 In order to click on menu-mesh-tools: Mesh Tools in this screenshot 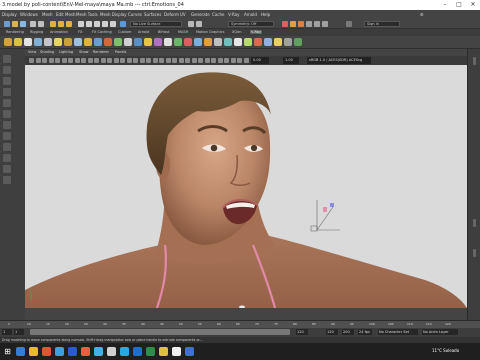, I will do `click(87, 14)`.